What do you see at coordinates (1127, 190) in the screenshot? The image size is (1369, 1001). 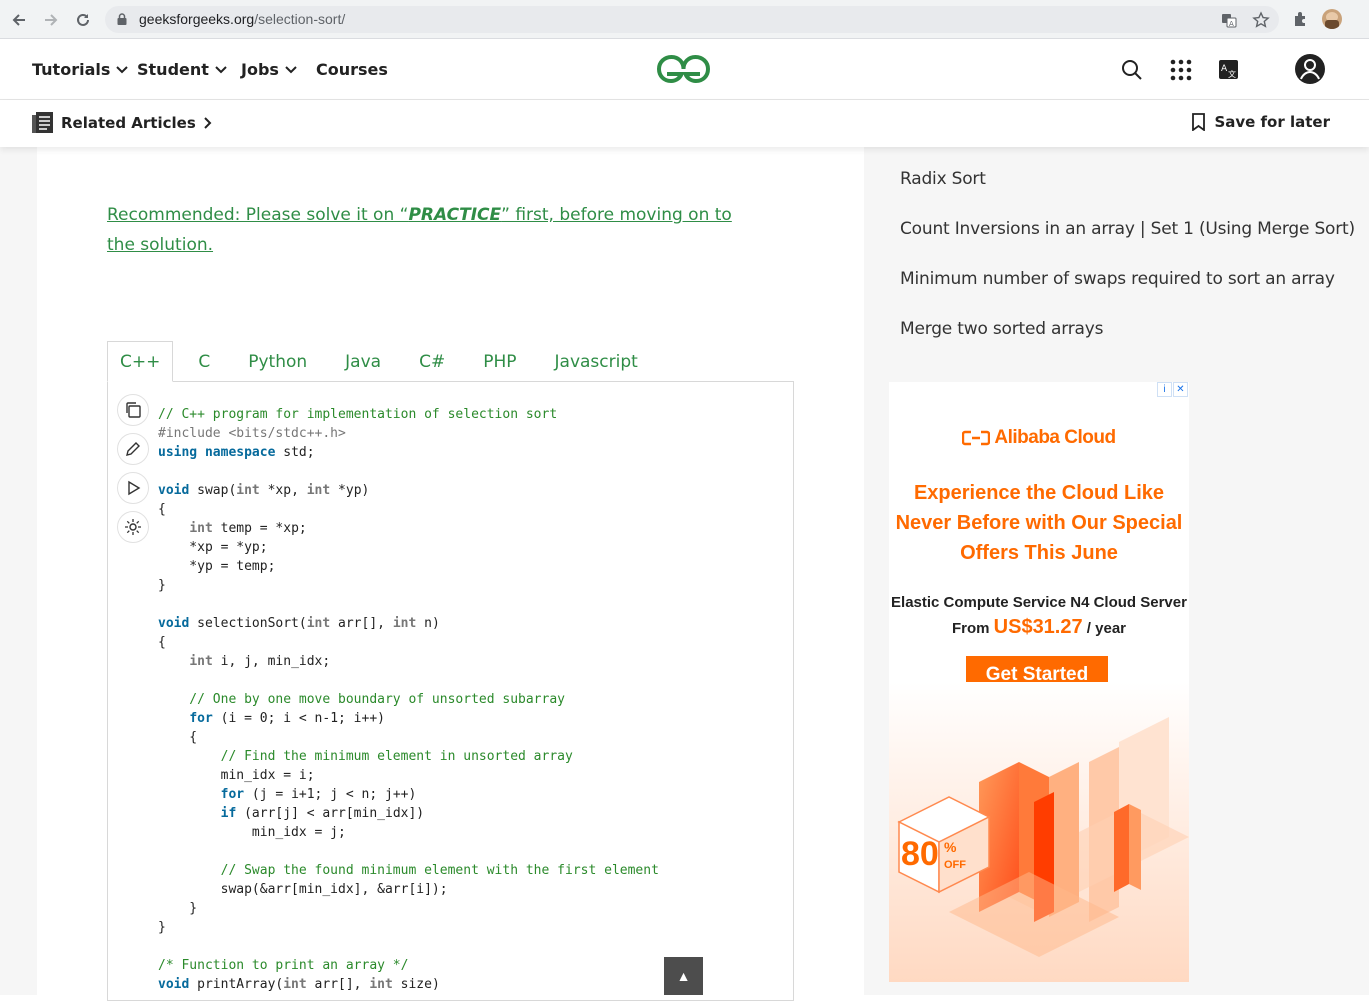 I see `sidebar-link-radix-sort: Radix Sort` at bounding box center [1127, 190].